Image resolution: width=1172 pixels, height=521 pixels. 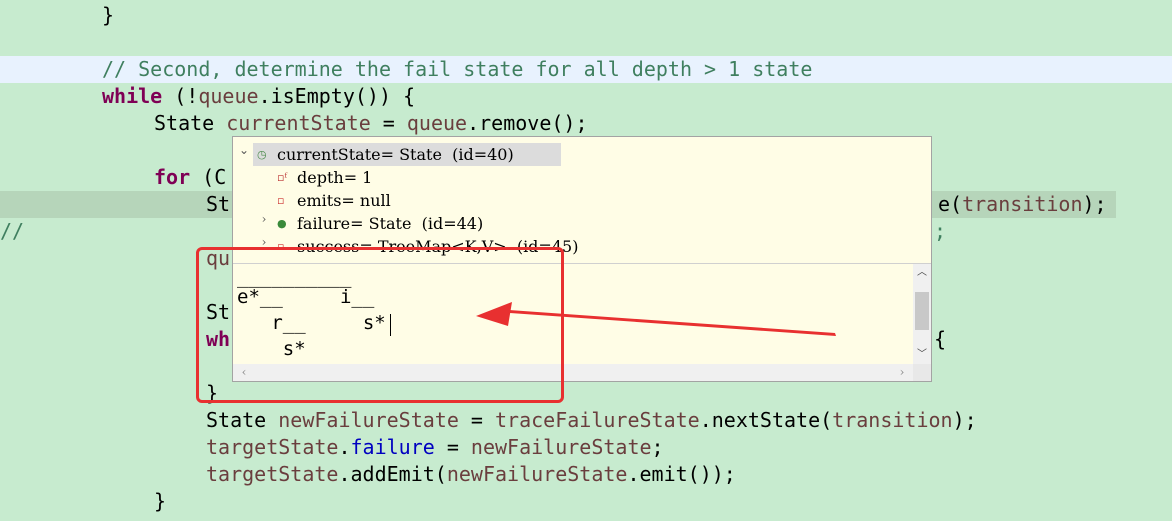 I want to click on annotation-arrow, so click(x=656, y=319).